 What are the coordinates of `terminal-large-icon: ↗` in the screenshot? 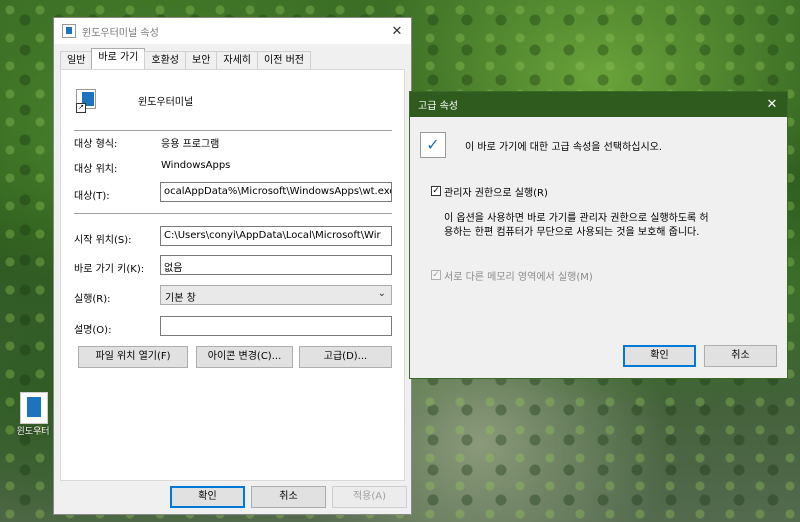 It's located at (89, 100).